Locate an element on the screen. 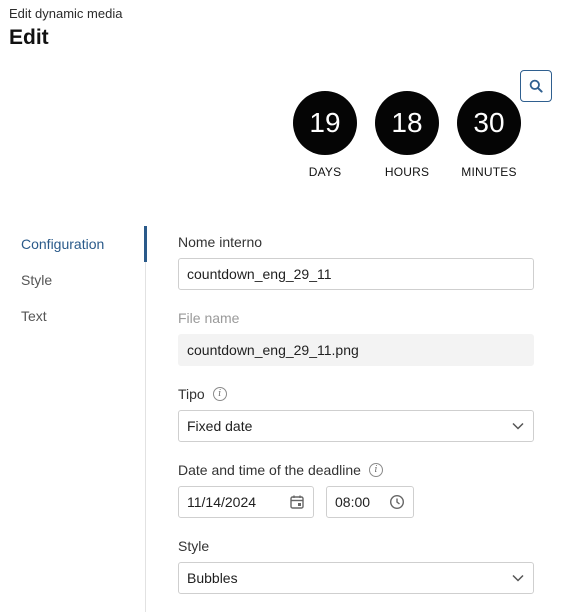 The height and width of the screenshot is (612, 565). file-name-label-text: File name is located at coordinates (209, 318).